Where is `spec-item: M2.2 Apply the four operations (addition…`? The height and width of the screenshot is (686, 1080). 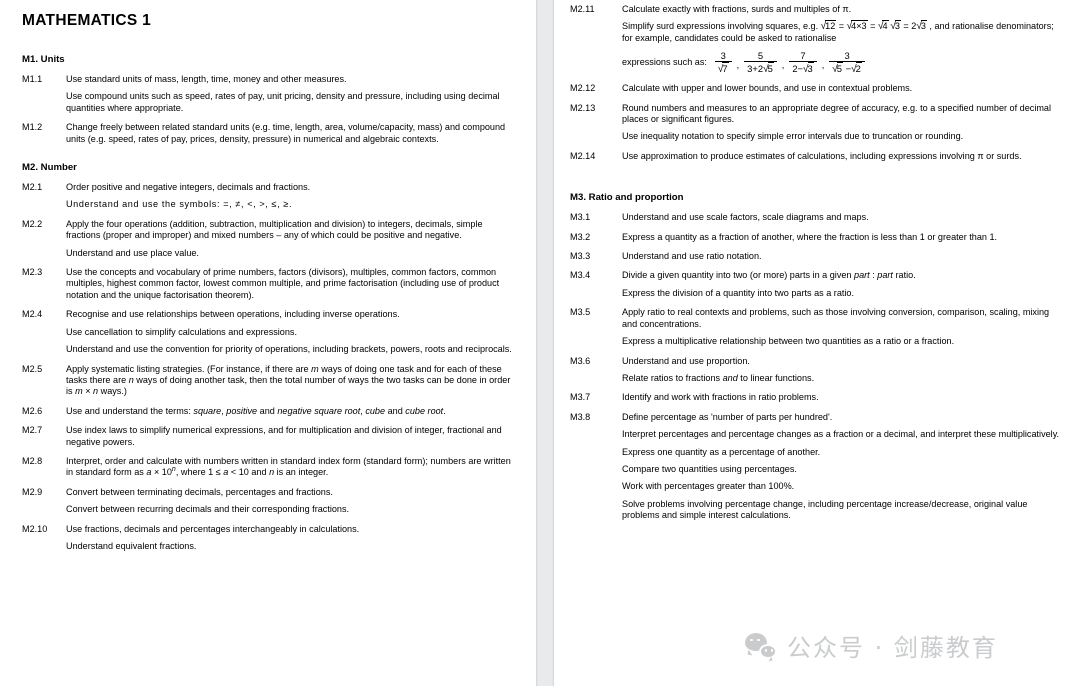 spec-item: M2.2 Apply the four operations (addition… is located at coordinates (264, 239).